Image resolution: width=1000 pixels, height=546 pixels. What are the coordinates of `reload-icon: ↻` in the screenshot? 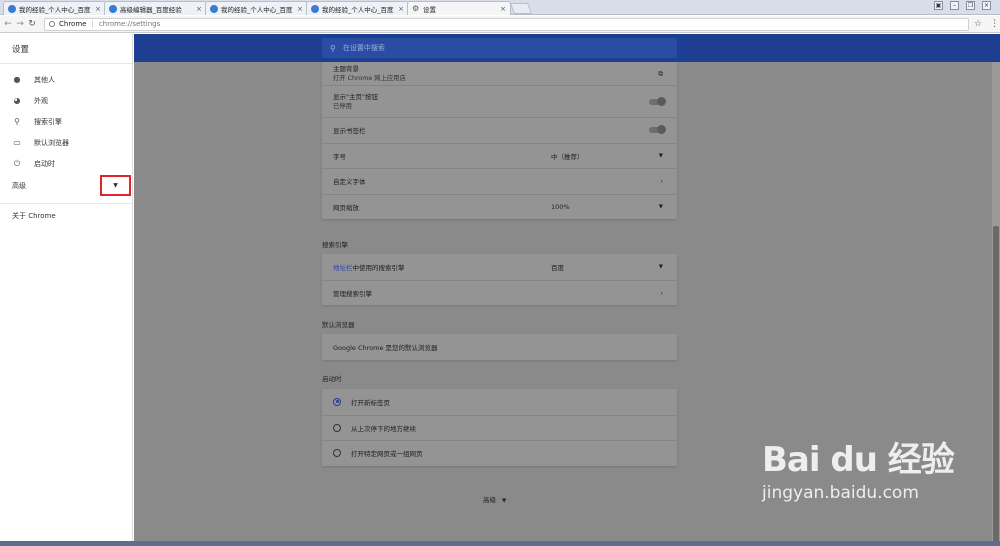 It's located at (32, 24).